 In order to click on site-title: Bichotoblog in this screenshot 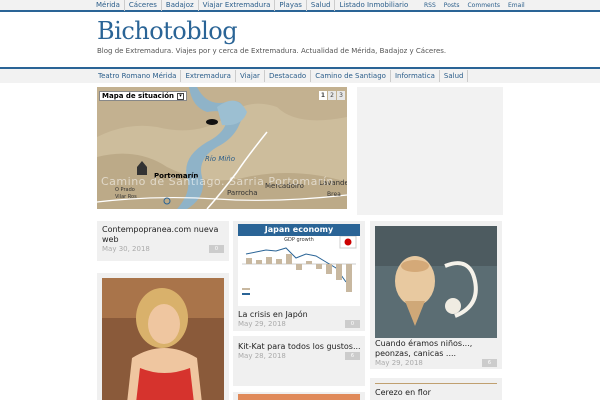, I will do `click(167, 31)`.